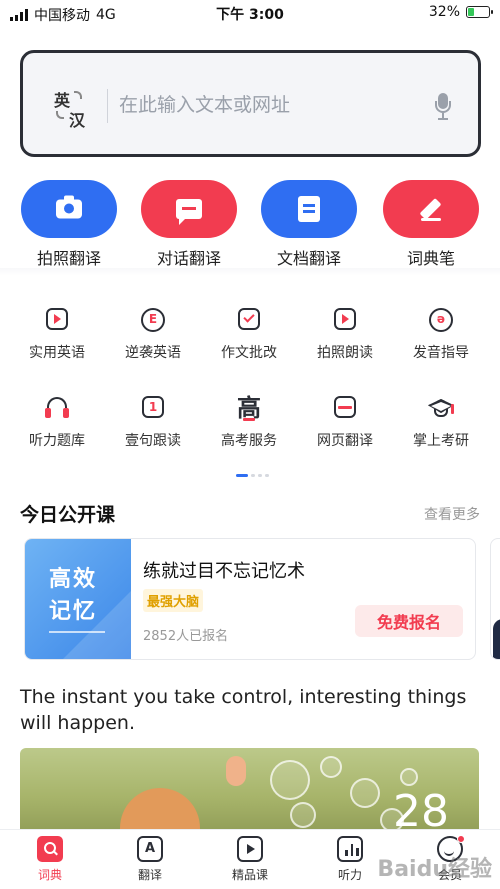 Image resolution: width=500 pixels, height=889 pixels. I want to click on check-clipboard-icon, so click(249, 320).